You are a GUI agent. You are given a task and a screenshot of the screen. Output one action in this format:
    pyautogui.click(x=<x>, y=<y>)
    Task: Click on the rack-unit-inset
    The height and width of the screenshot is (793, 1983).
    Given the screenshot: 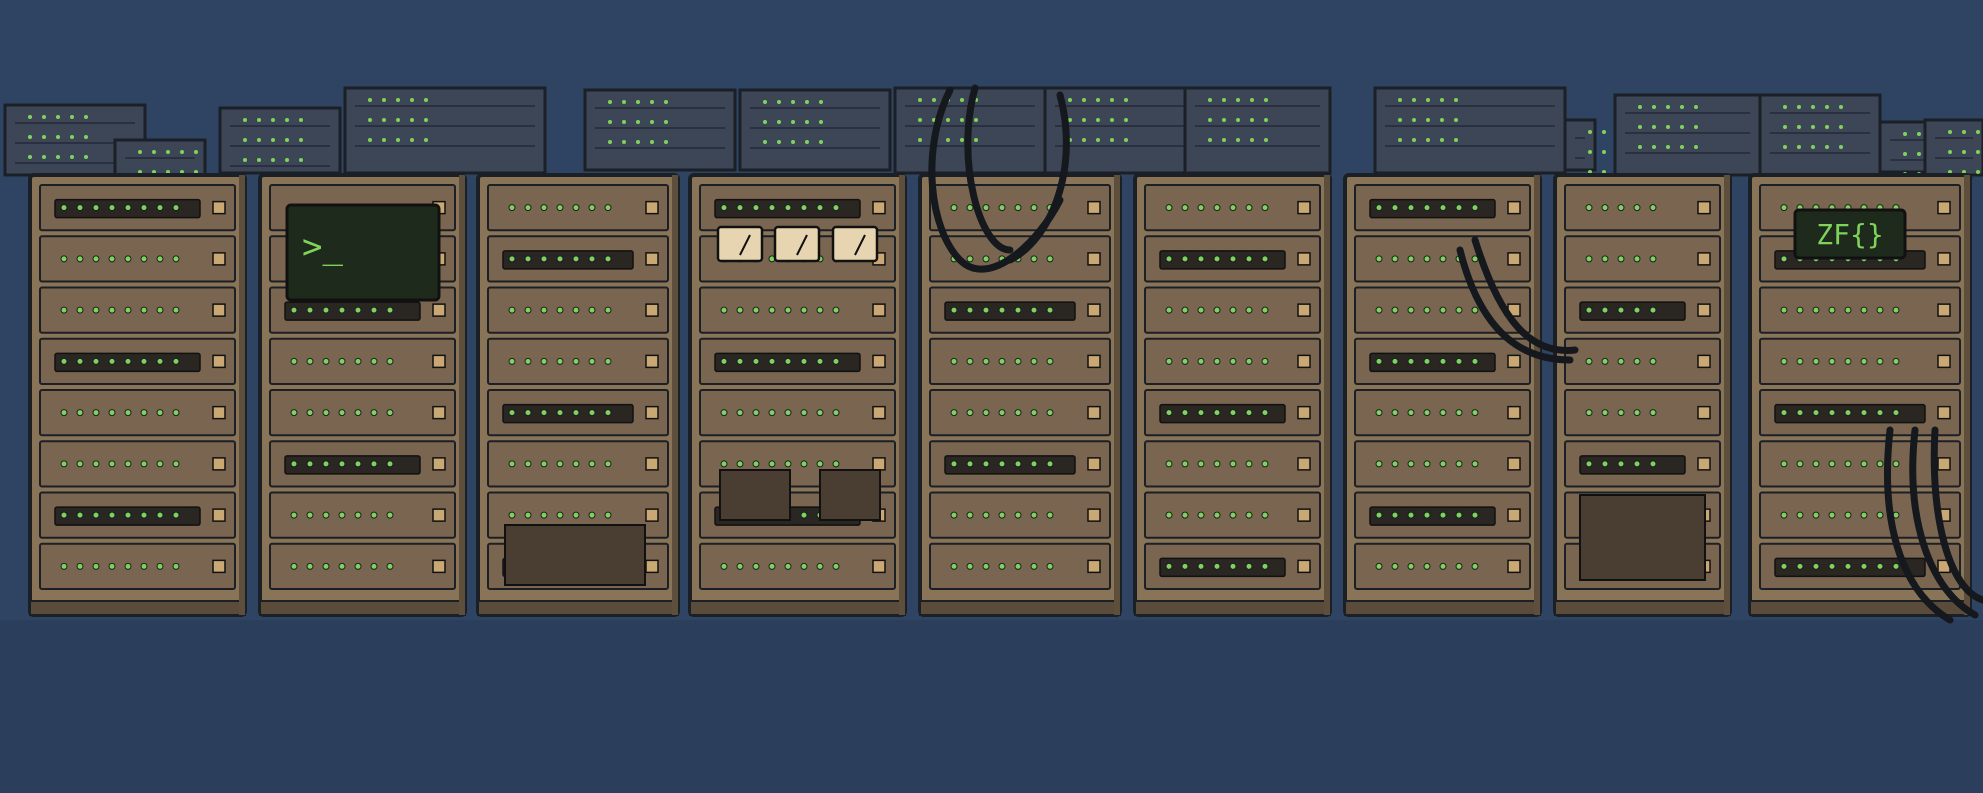 What is the action you would take?
    pyautogui.click(x=568, y=260)
    